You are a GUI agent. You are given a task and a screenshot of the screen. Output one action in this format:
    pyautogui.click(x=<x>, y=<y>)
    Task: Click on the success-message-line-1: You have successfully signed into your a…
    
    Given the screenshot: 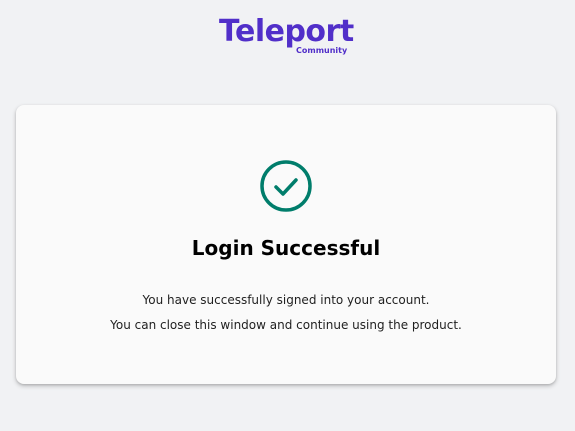 What is the action you would take?
    pyautogui.click(x=286, y=300)
    